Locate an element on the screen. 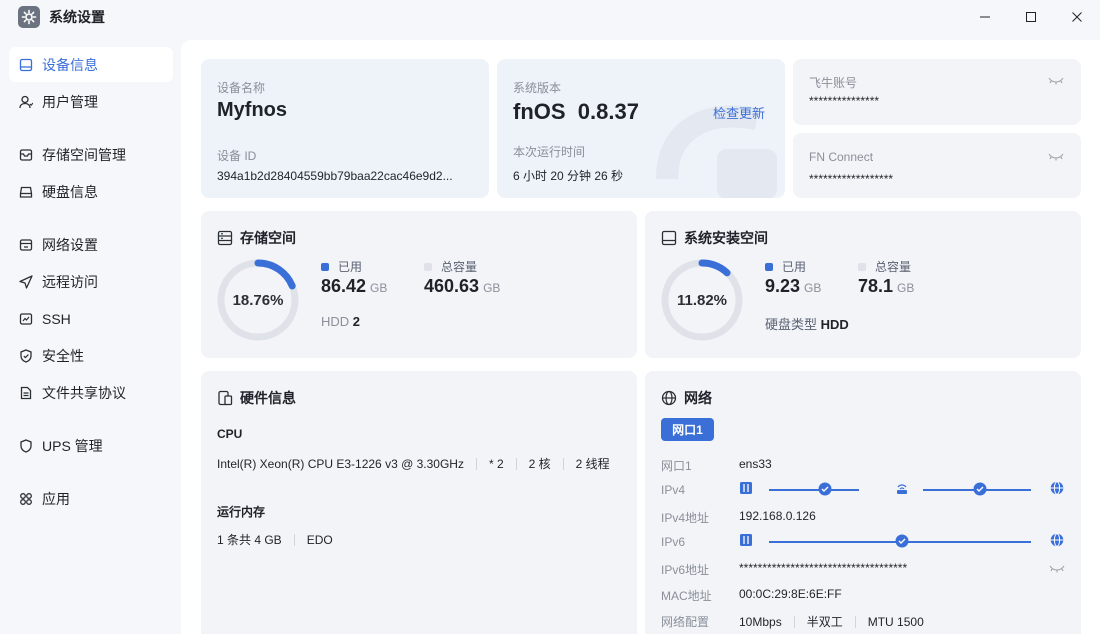 The height and width of the screenshot is (634, 1100). memory-size: 1 条共 4 GB is located at coordinates (249, 540).